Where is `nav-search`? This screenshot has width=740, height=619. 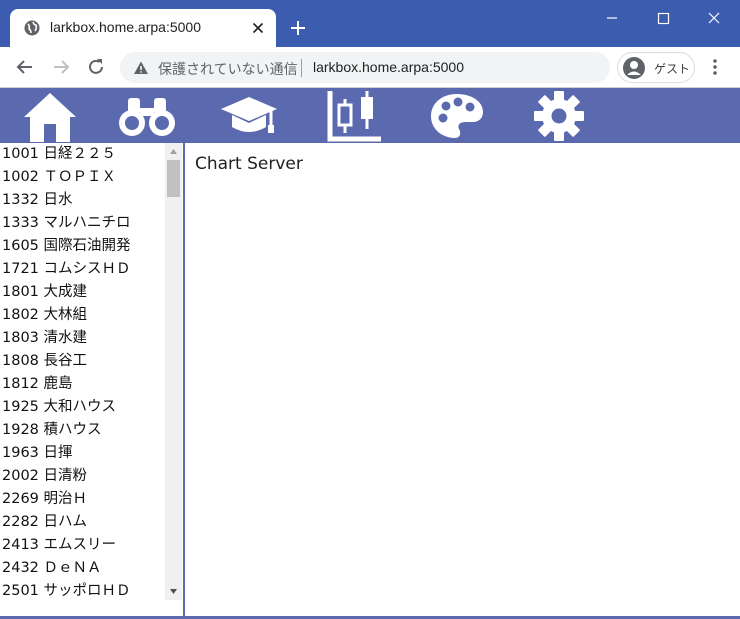 nav-search is located at coordinates (147, 115).